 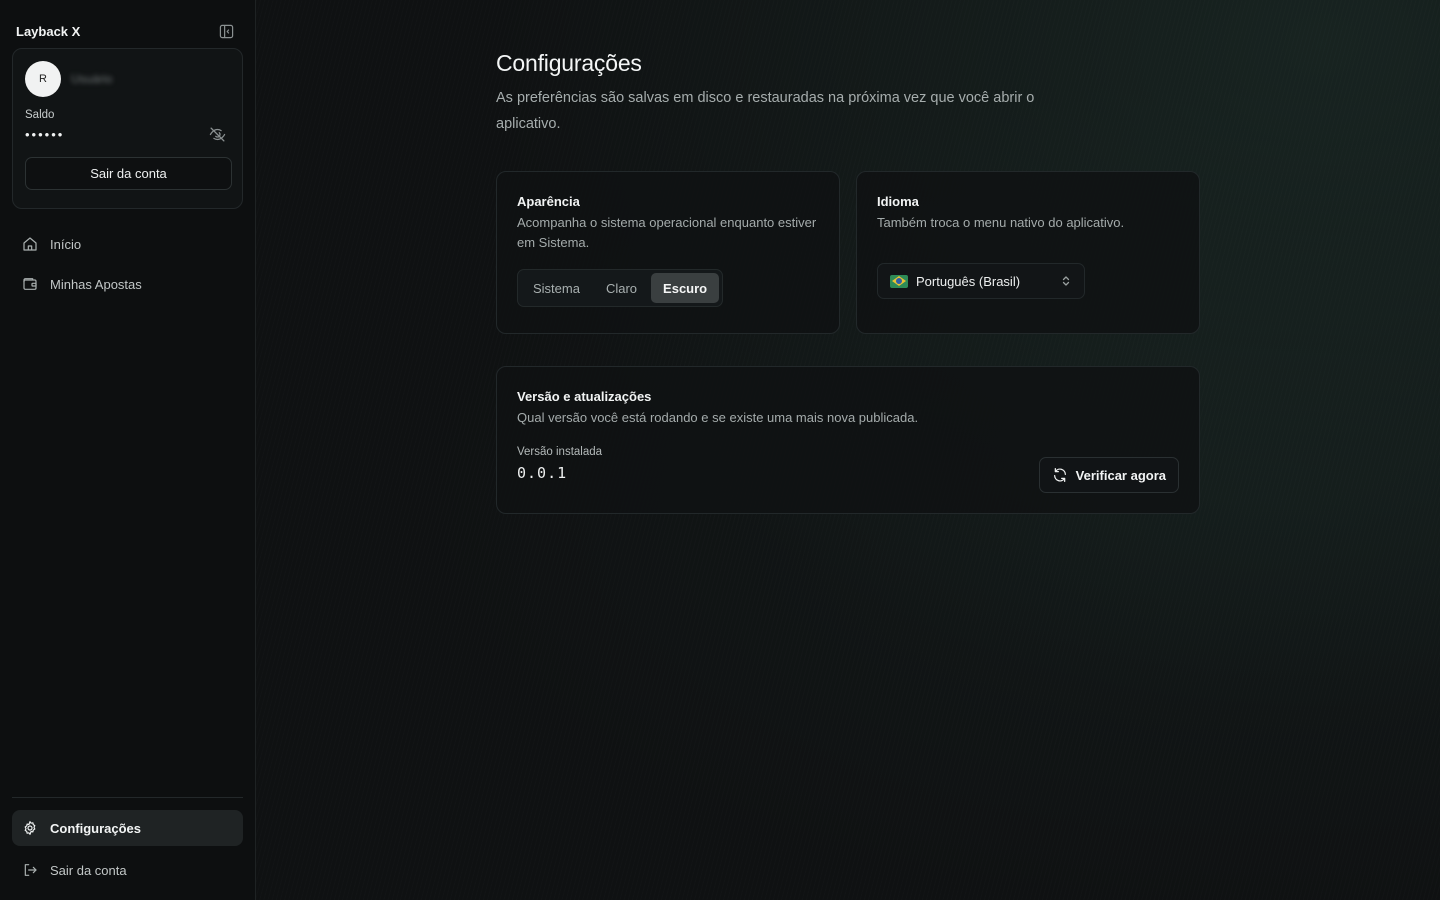 I want to click on balance-label: Saldo, so click(x=40, y=115).